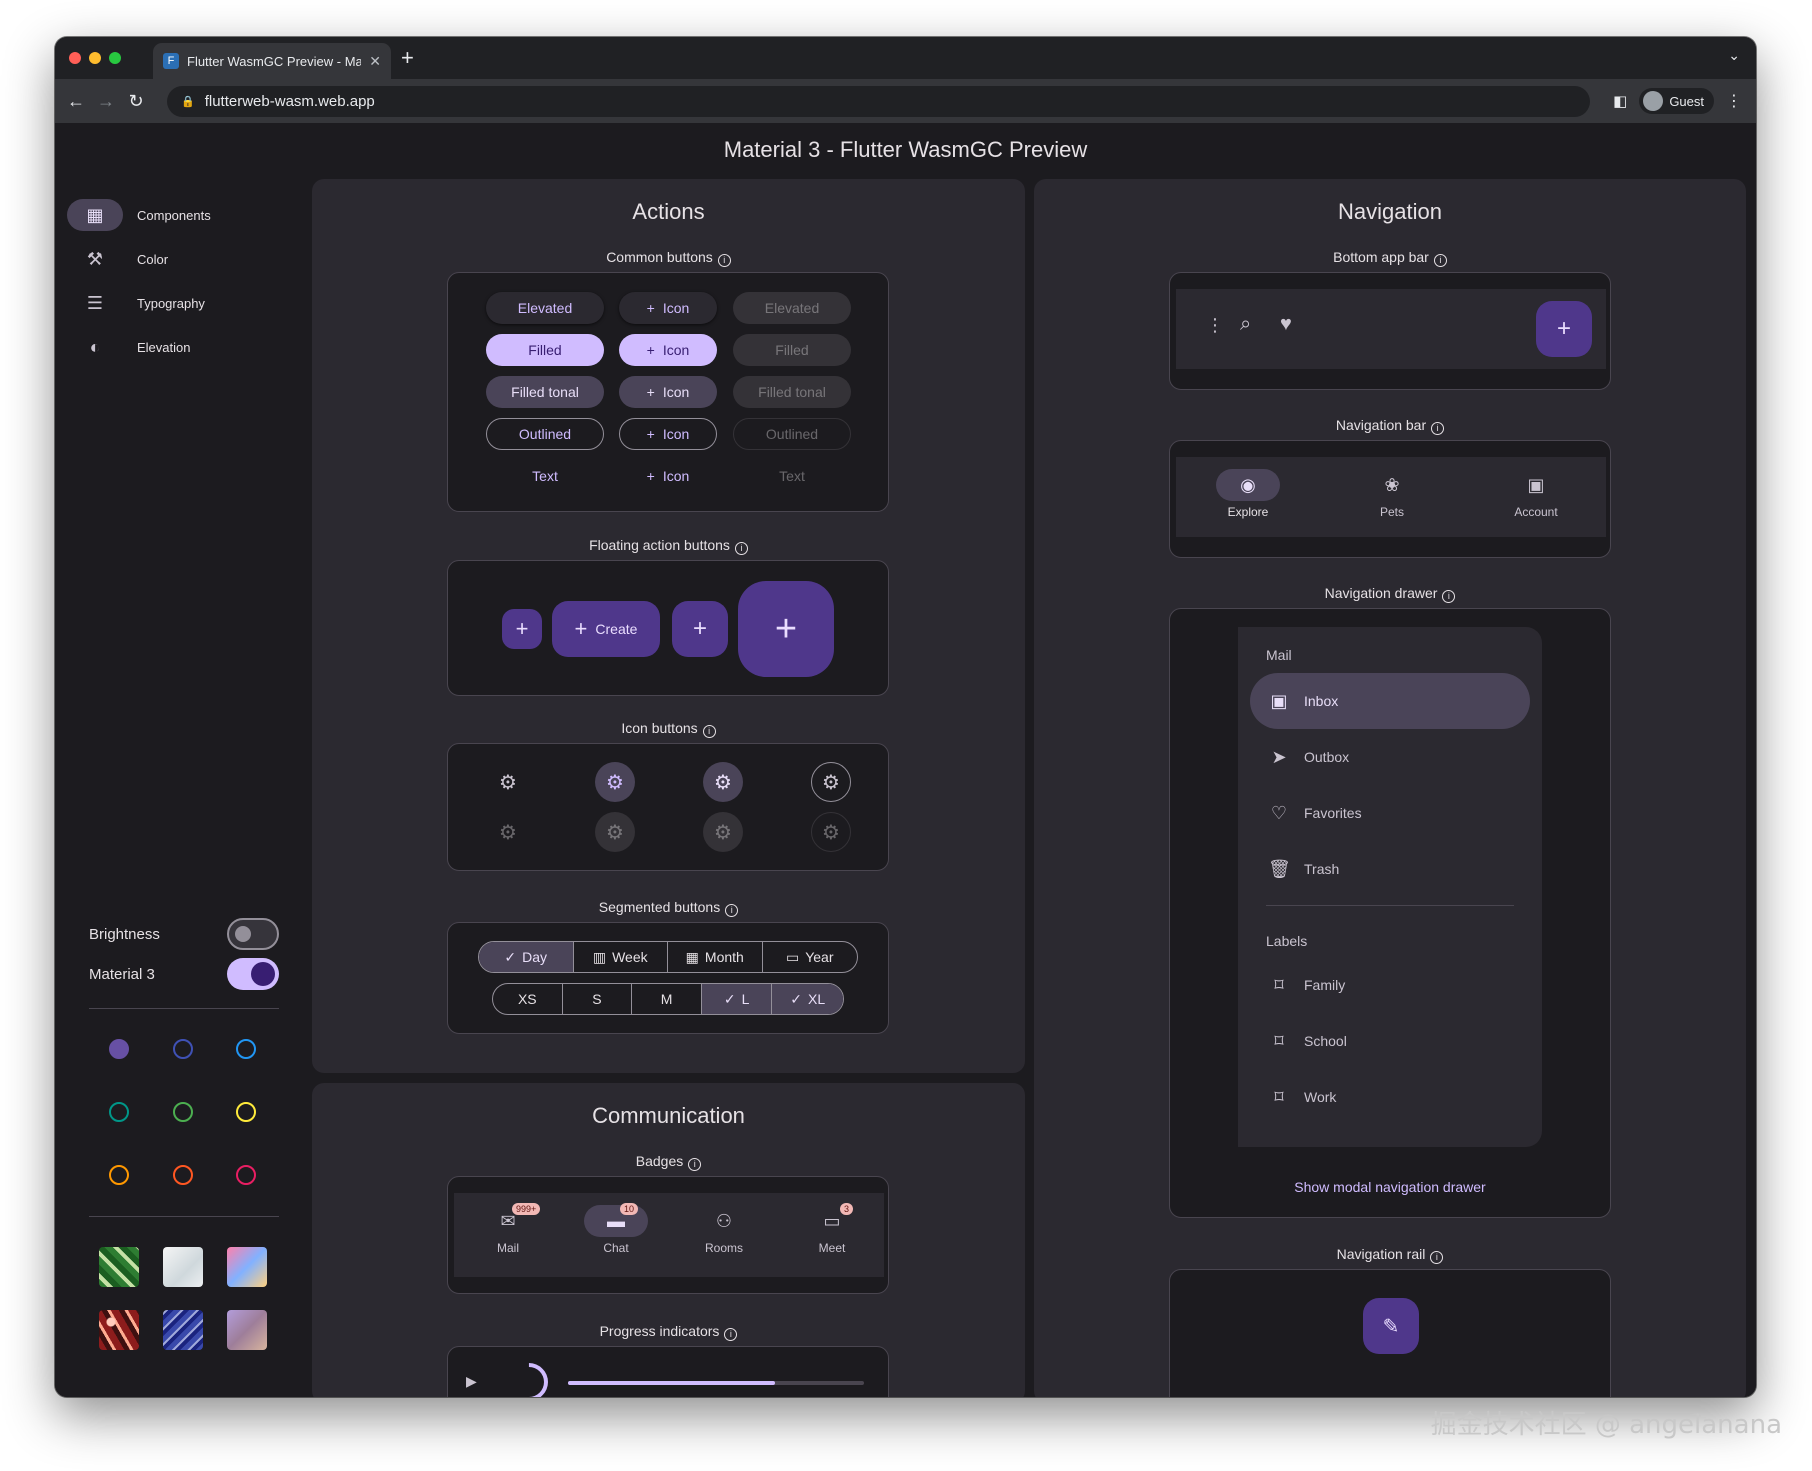 Image resolution: width=1812 pixels, height=1471 pixels. I want to click on new-tab-icon: +, so click(407, 58).